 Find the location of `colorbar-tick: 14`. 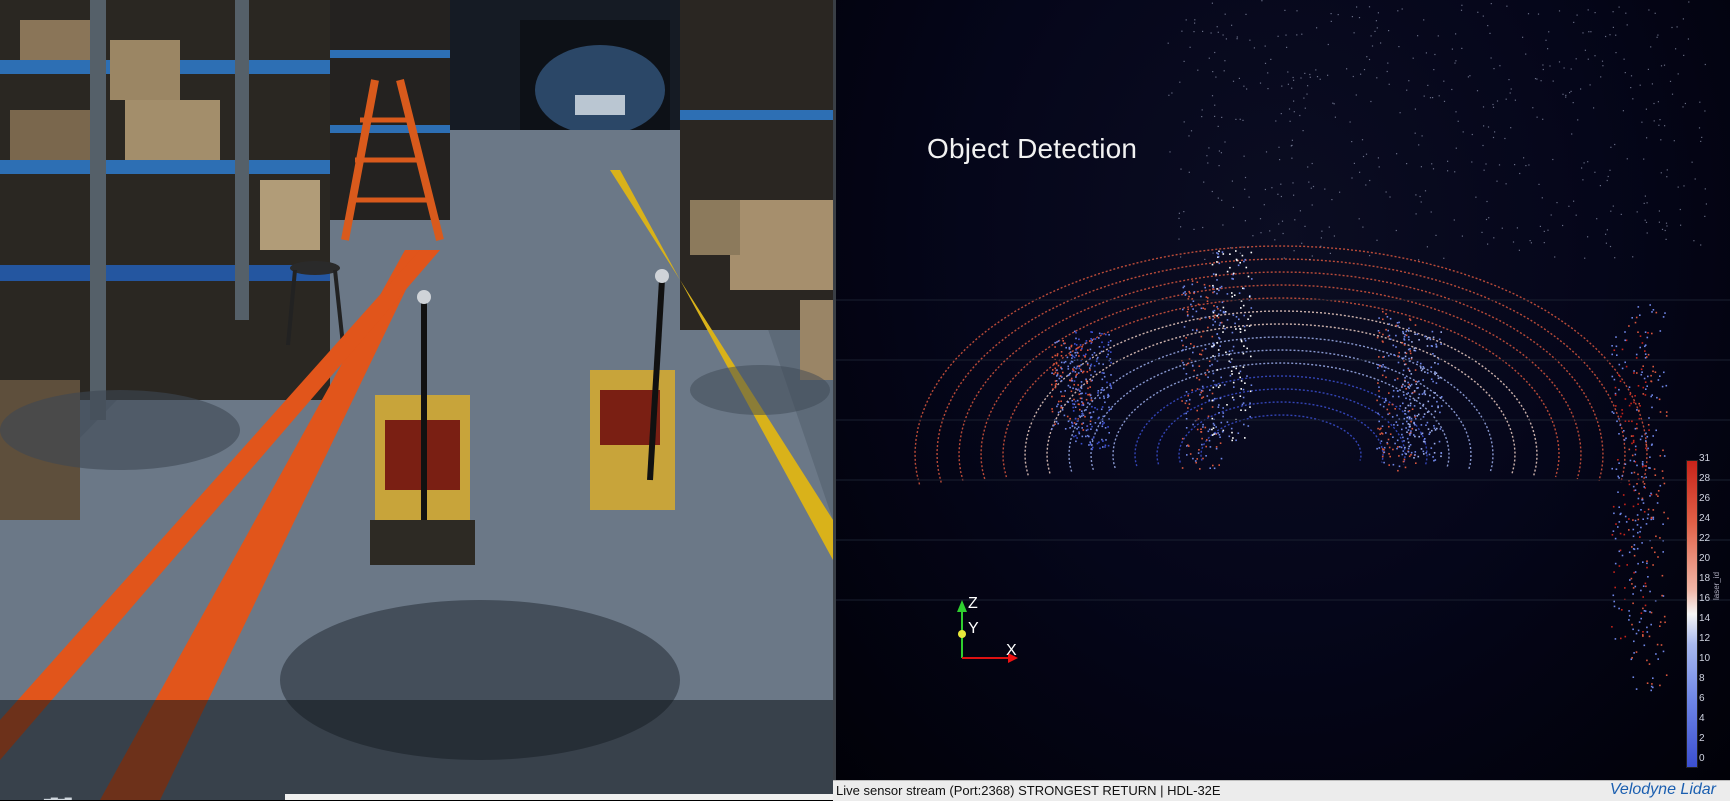

colorbar-tick: 14 is located at coordinates (1705, 618).